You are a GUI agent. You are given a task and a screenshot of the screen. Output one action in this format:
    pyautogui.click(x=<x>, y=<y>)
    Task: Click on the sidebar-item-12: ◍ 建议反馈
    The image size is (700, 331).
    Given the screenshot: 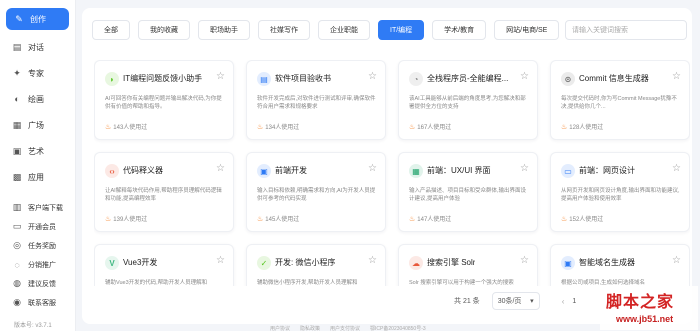 What is the action you would take?
    pyautogui.click(x=37, y=283)
    